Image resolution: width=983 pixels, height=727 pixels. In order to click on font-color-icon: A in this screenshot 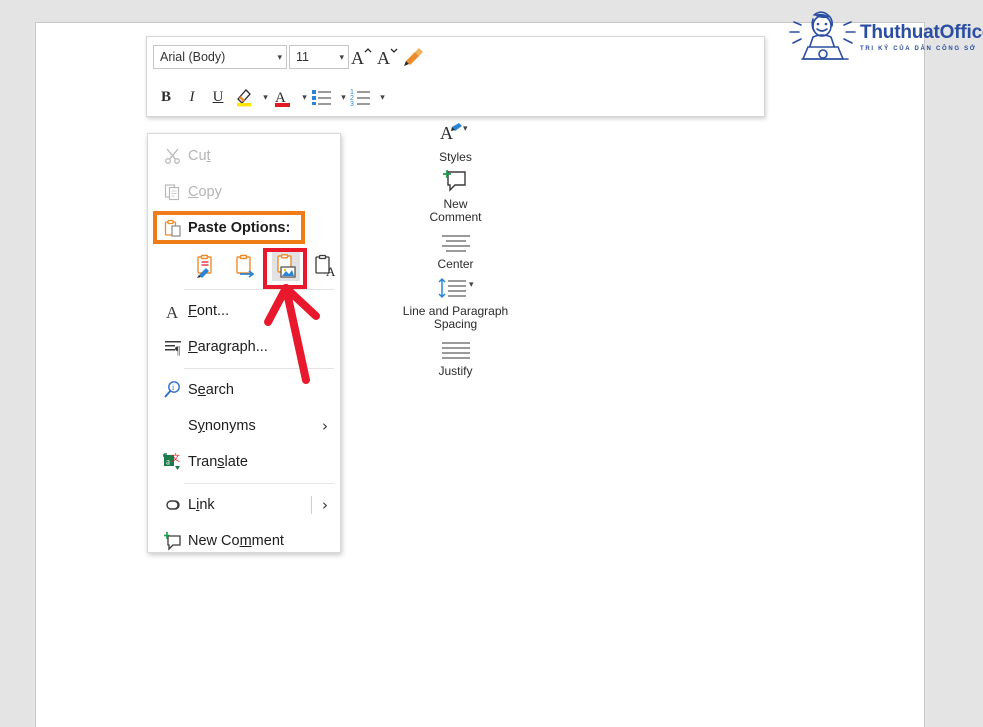, I will do `click(282, 98)`.